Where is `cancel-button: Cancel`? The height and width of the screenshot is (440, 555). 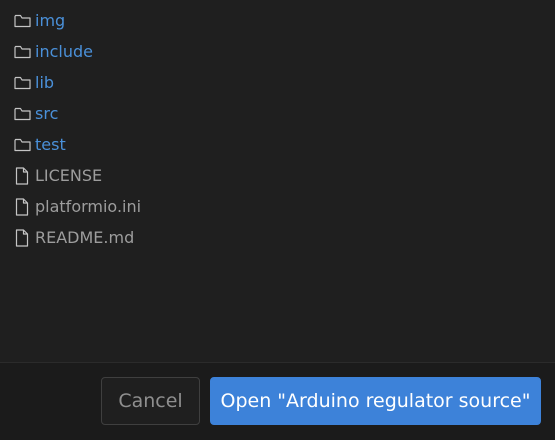
cancel-button: Cancel is located at coordinates (150, 401).